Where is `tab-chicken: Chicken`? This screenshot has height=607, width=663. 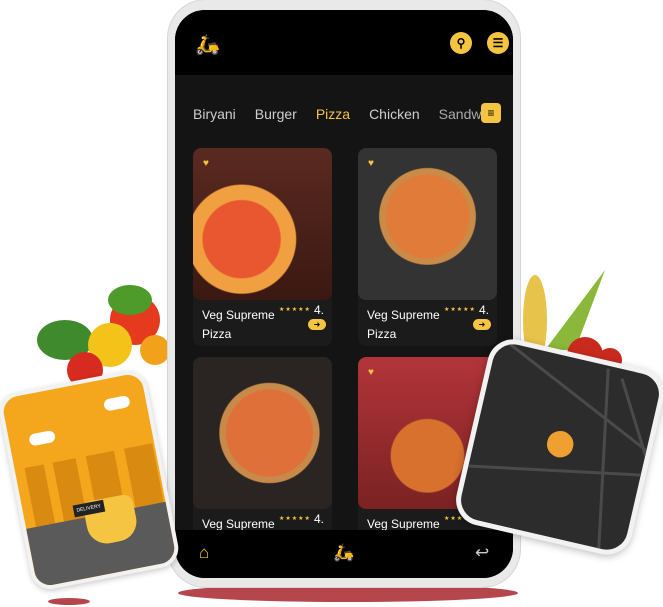
tab-chicken: Chicken is located at coordinates (394, 114).